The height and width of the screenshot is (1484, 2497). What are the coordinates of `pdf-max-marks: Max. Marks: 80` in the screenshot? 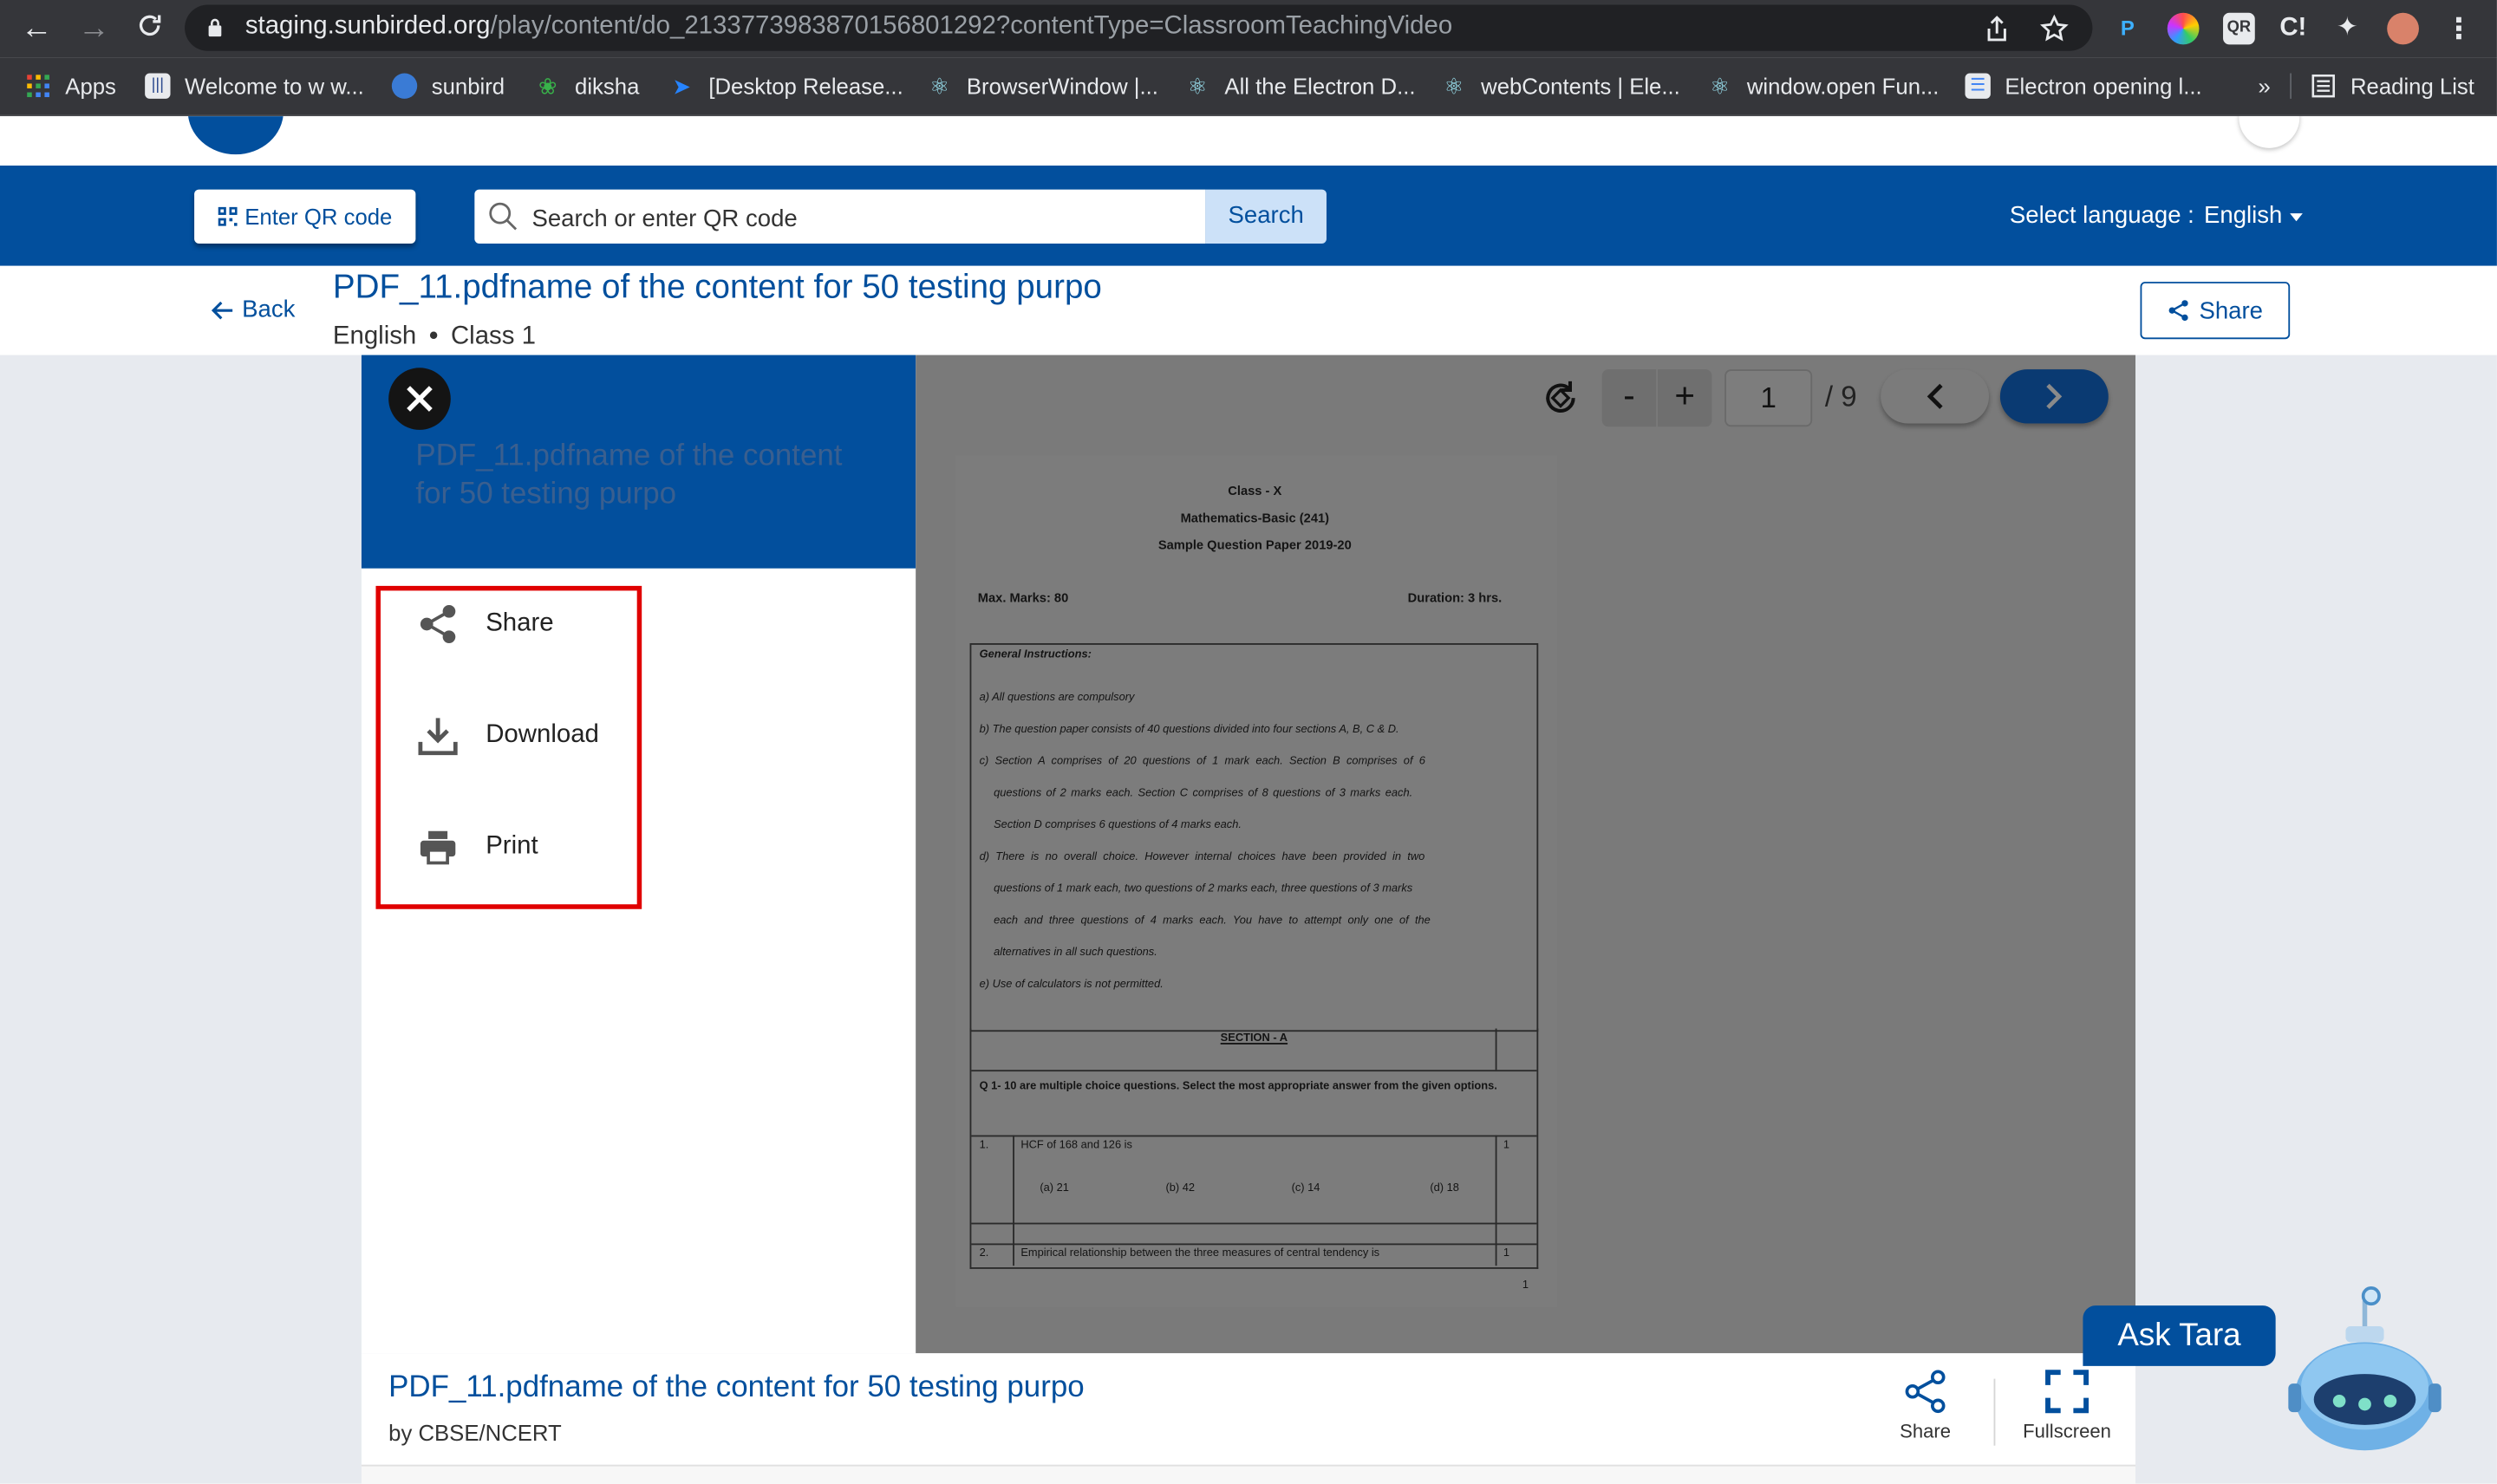 It's located at (1023, 597).